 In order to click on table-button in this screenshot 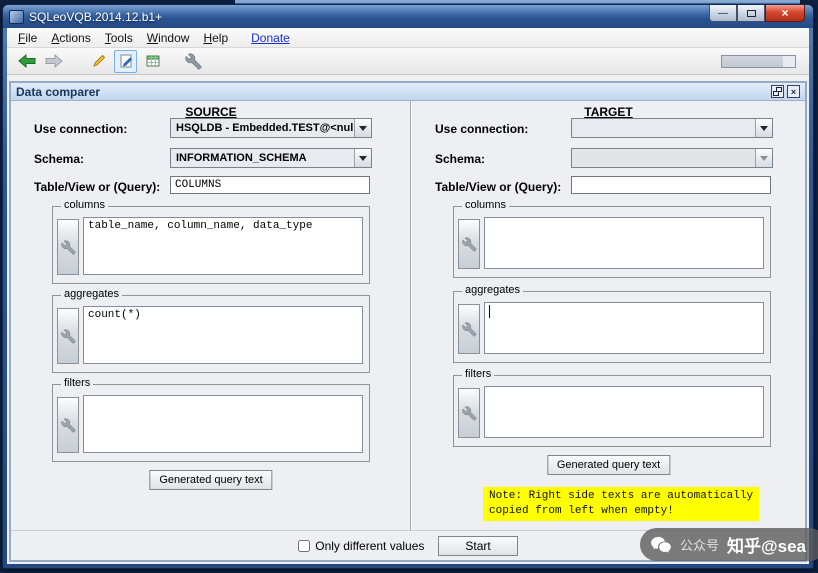, I will do `click(152, 61)`.